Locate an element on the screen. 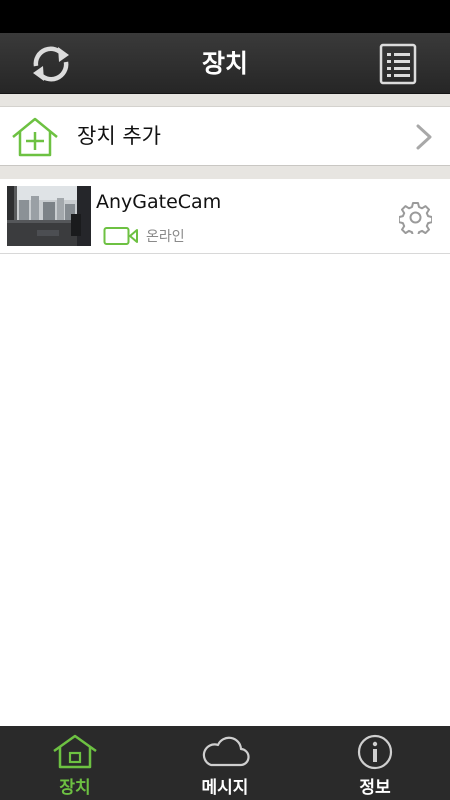  cloud-icon is located at coordinates (226, 751).